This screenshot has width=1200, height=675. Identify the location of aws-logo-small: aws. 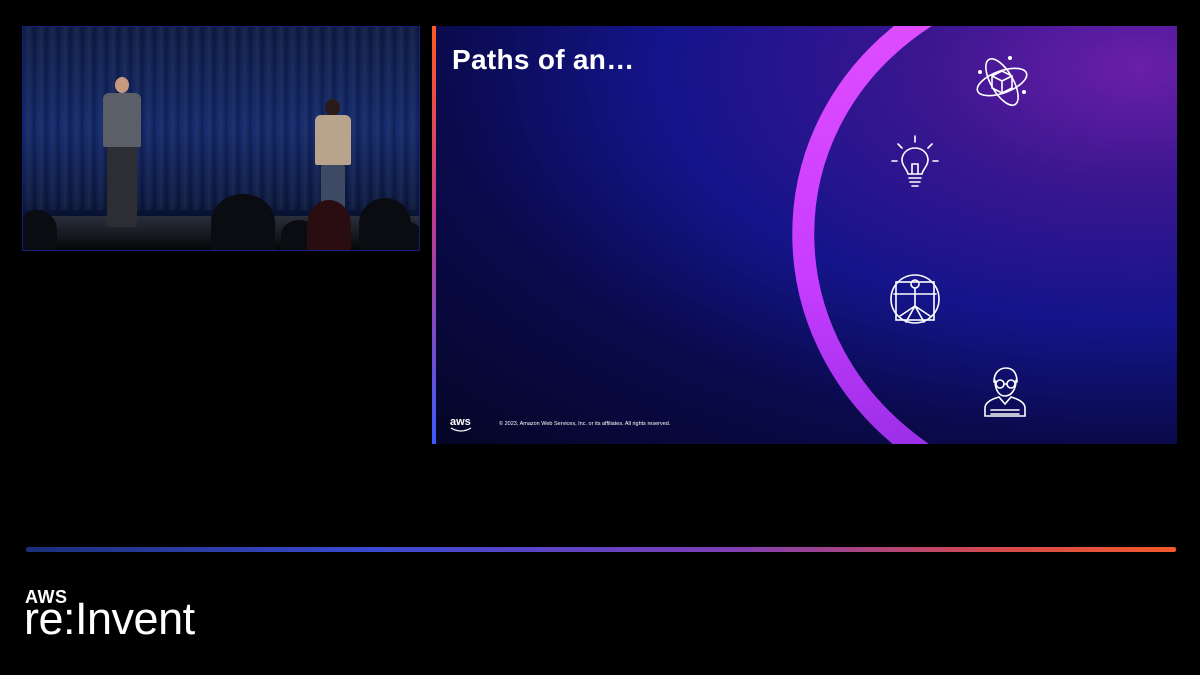
(461, 424).